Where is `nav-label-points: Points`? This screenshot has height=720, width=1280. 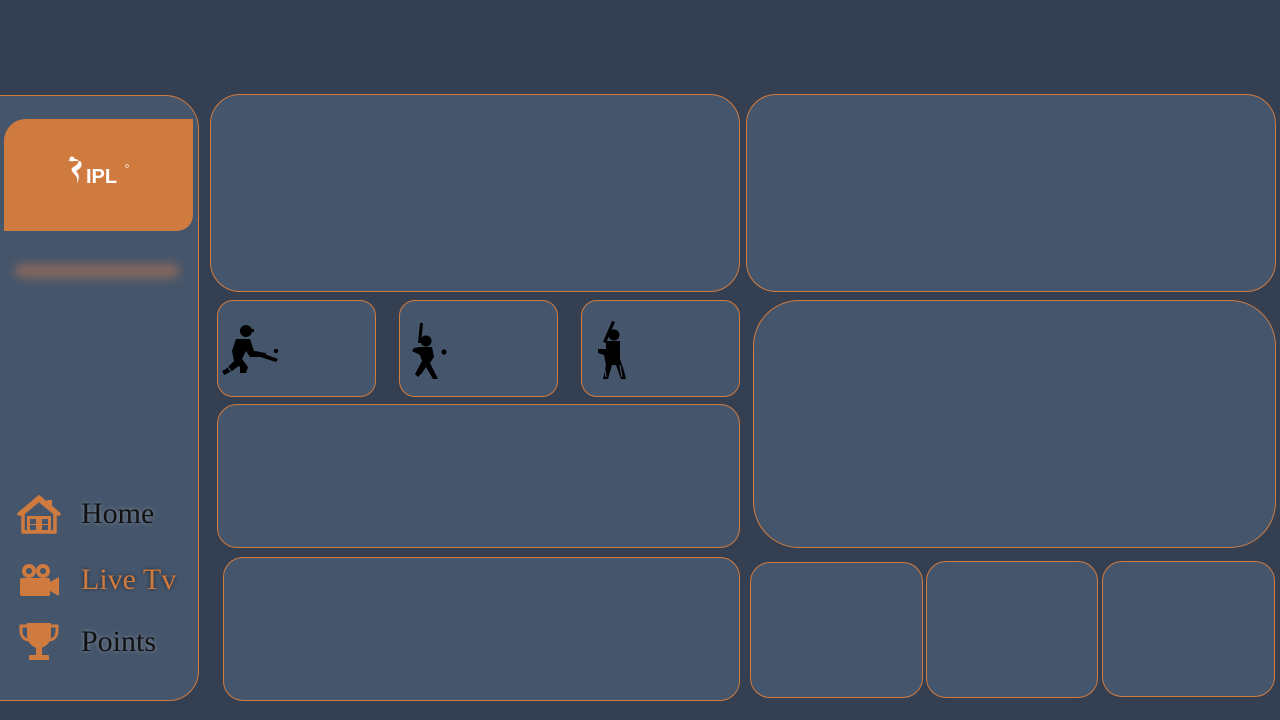 nav-label-points: Points is located at coordinates (119, 641).